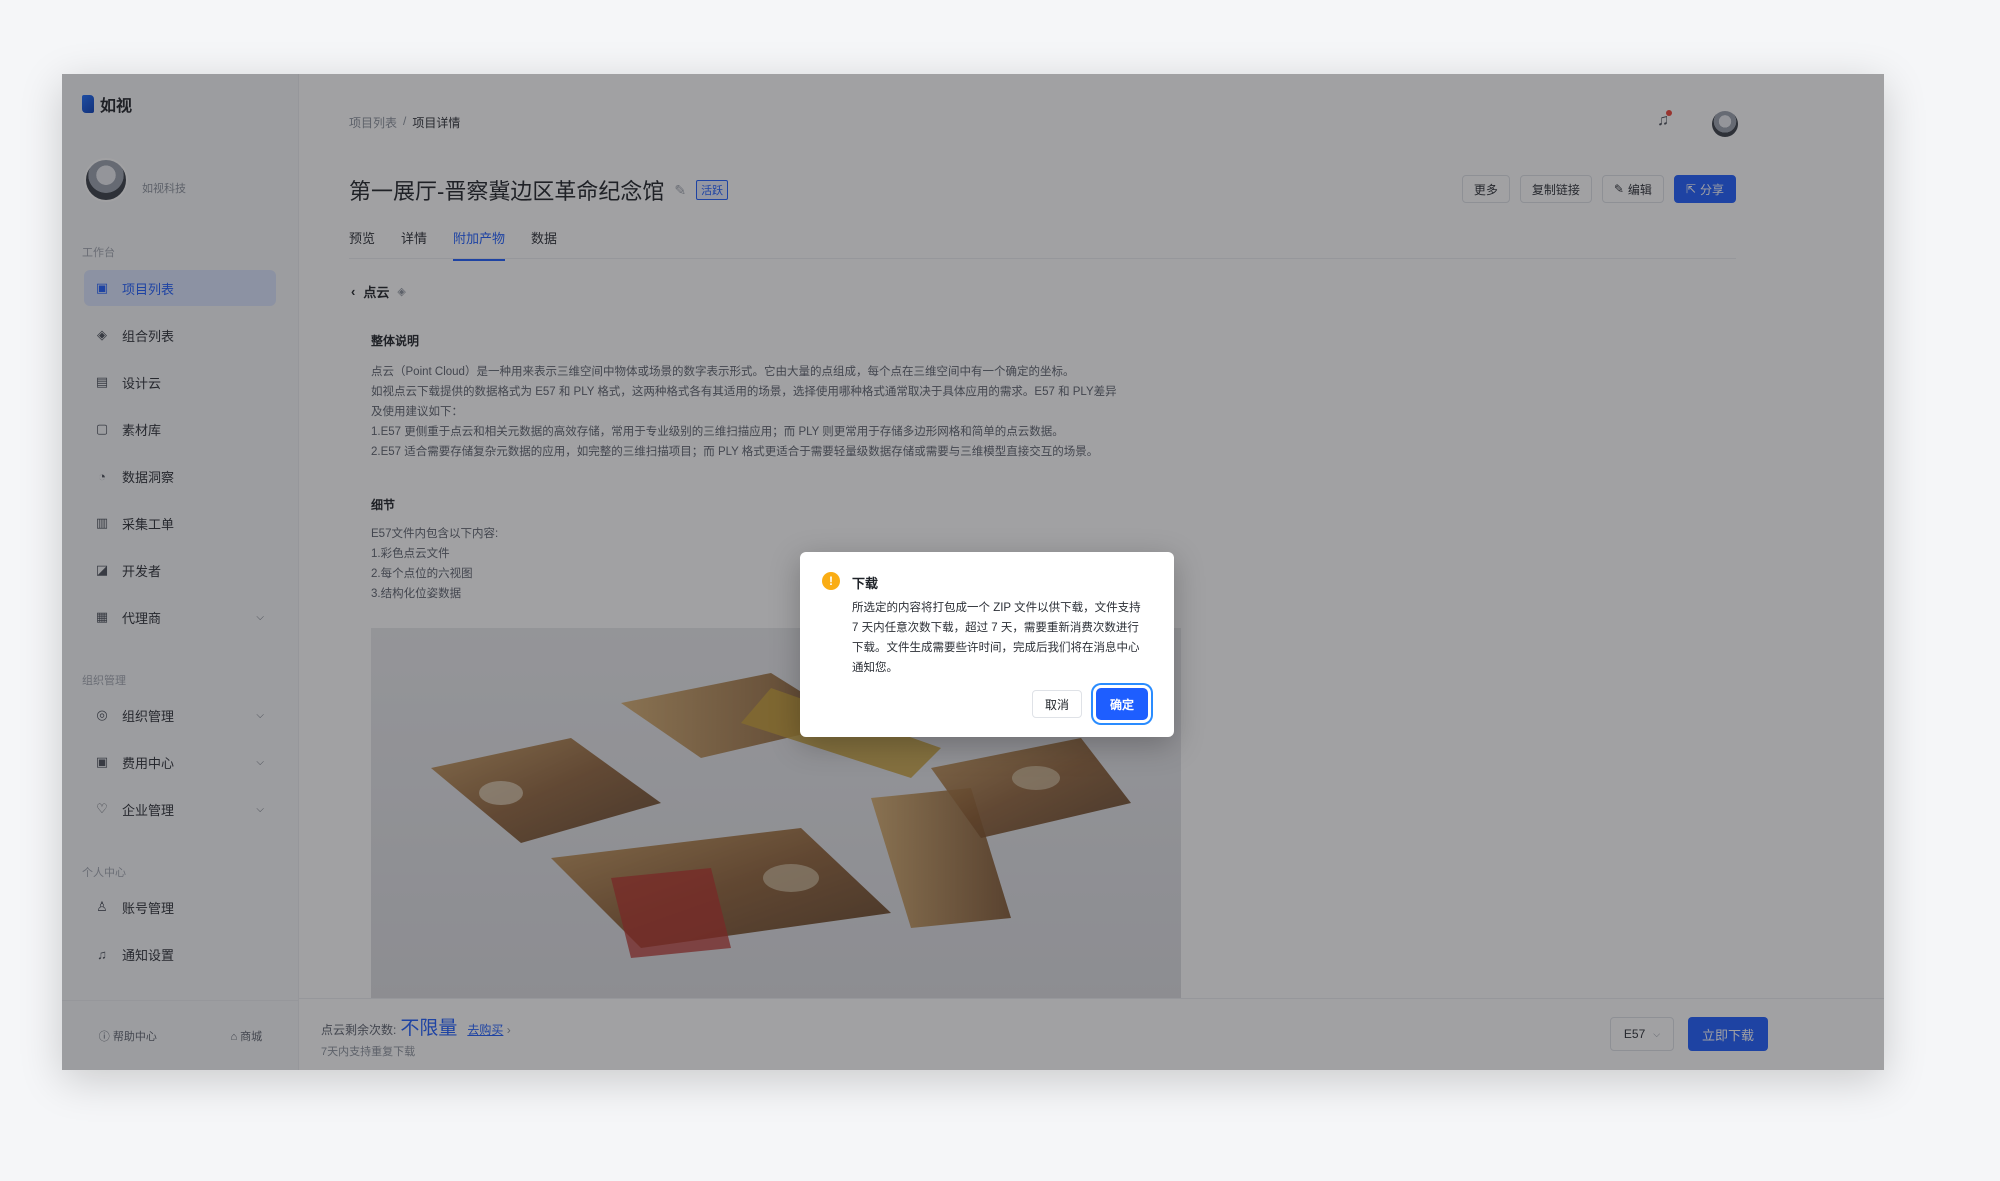 The height and width of the screenshot is (1181, 2000). Describe the element at coordinates (1057, 704) in the screenshot. I see `cancel-button: 取消` at that location.